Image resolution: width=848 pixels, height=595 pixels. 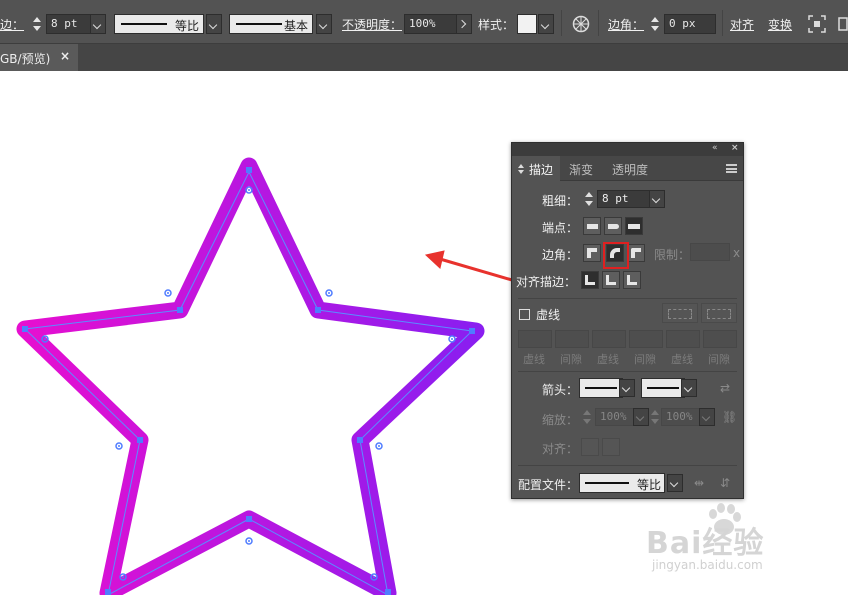 I want to click on cap-label: 端点：, so click(x=560, y=228).